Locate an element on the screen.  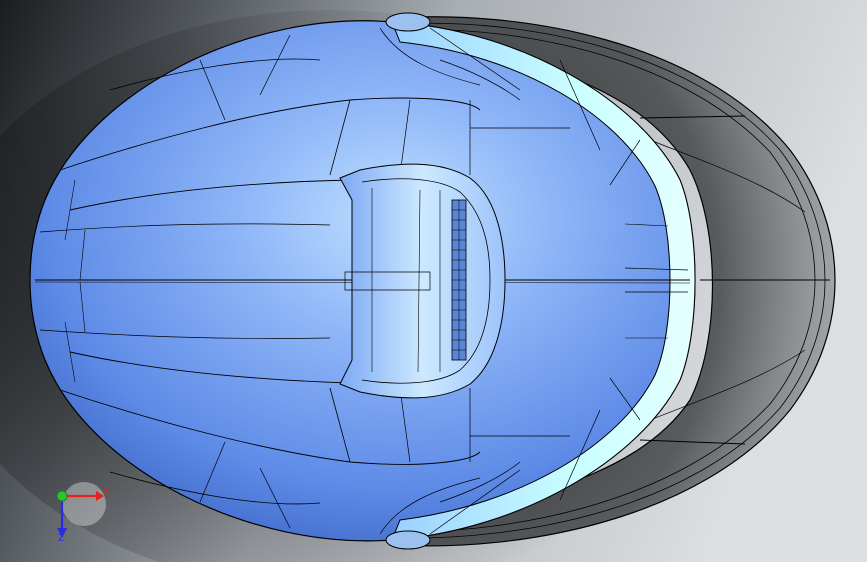
vent-grille is located at coordinates (459, 280).